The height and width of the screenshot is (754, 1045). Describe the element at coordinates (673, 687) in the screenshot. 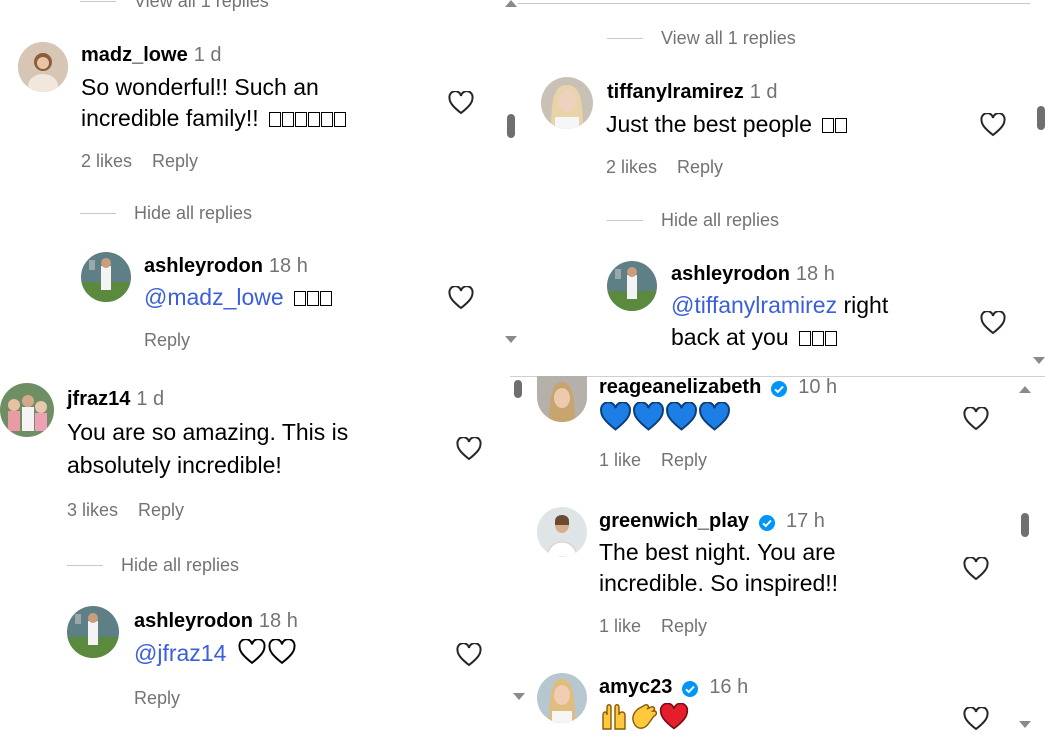

I see `comment-header: amyc23 16 h` at that location.